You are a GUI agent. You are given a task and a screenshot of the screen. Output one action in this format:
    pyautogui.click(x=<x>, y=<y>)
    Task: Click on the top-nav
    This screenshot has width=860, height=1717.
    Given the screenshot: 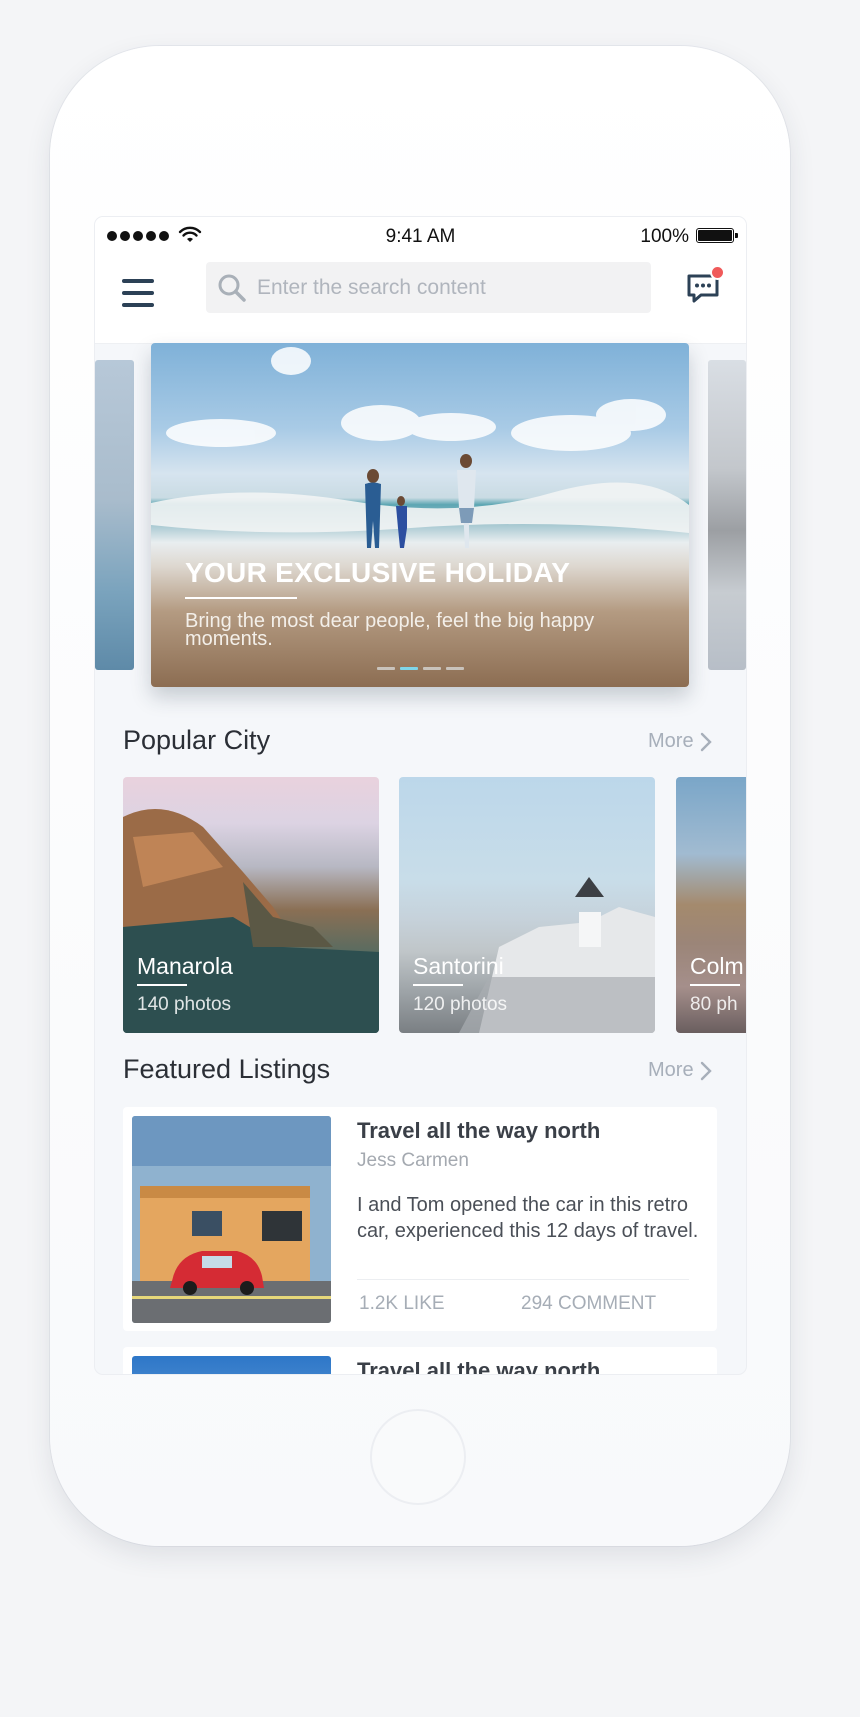 What is the action you would take?
    pyautogui.click(x=420, y=298)
    